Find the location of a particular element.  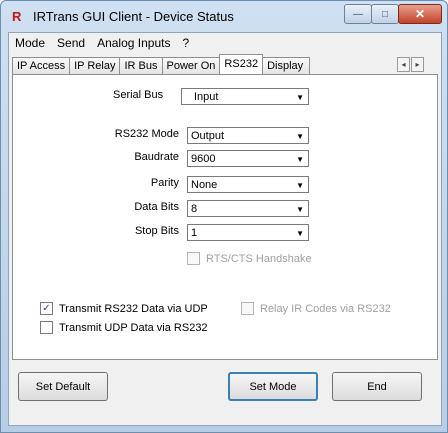

minimize-button: — is located at coordinates (358, 14).